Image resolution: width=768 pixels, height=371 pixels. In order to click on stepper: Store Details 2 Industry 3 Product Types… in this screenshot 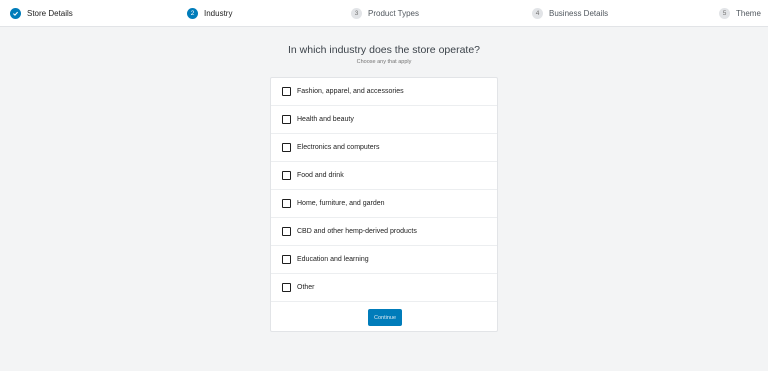, I will do `click(384, 13)`.